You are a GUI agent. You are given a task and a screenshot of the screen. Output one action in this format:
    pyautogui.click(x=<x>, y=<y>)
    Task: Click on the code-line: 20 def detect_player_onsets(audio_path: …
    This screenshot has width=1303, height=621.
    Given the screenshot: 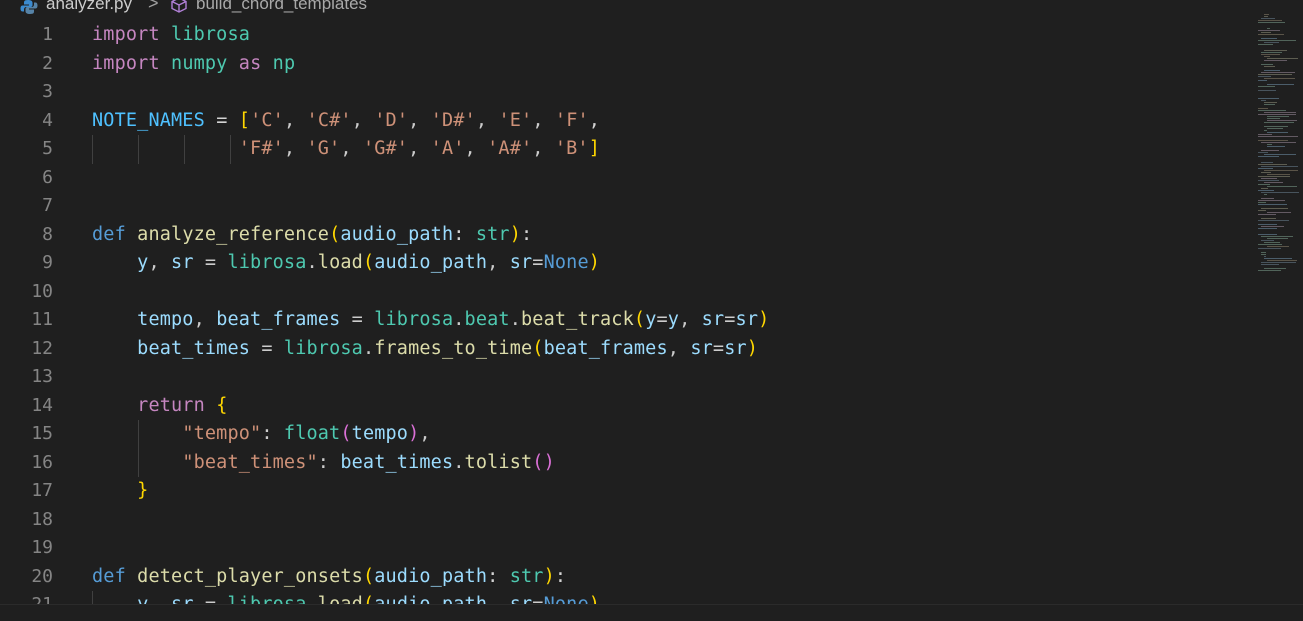 What is the action you would take?
    pyautogui.click(x=625, y=577)
    